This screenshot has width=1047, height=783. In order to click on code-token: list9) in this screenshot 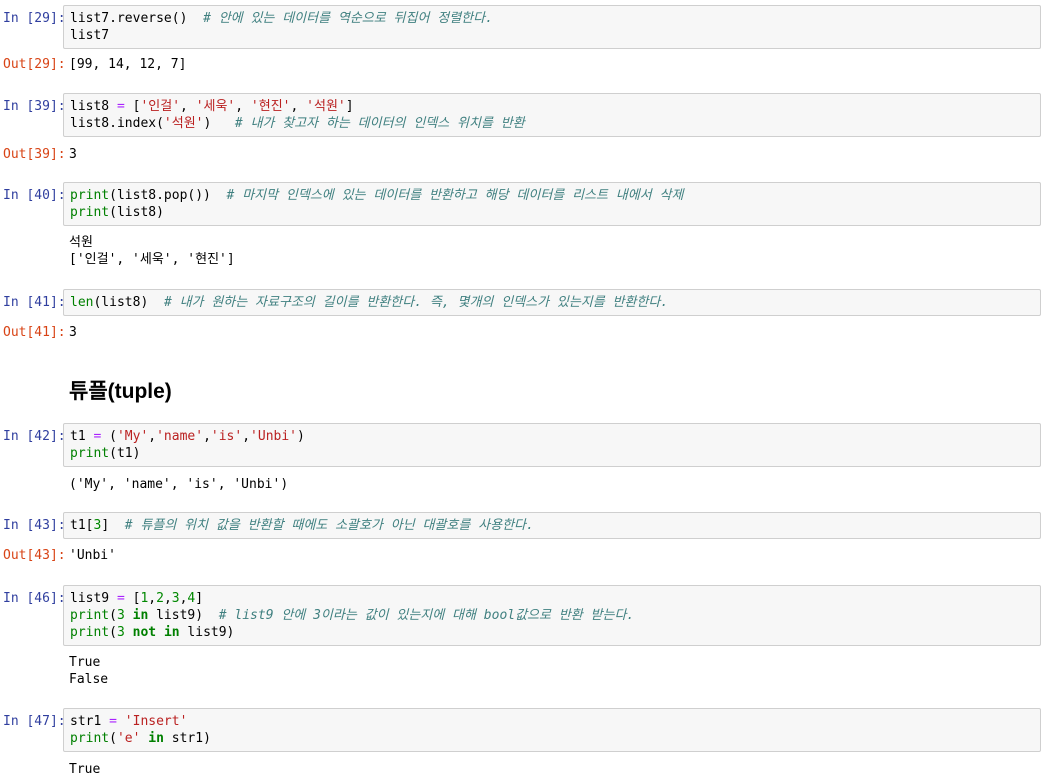, I will do `click(207, 632)`.